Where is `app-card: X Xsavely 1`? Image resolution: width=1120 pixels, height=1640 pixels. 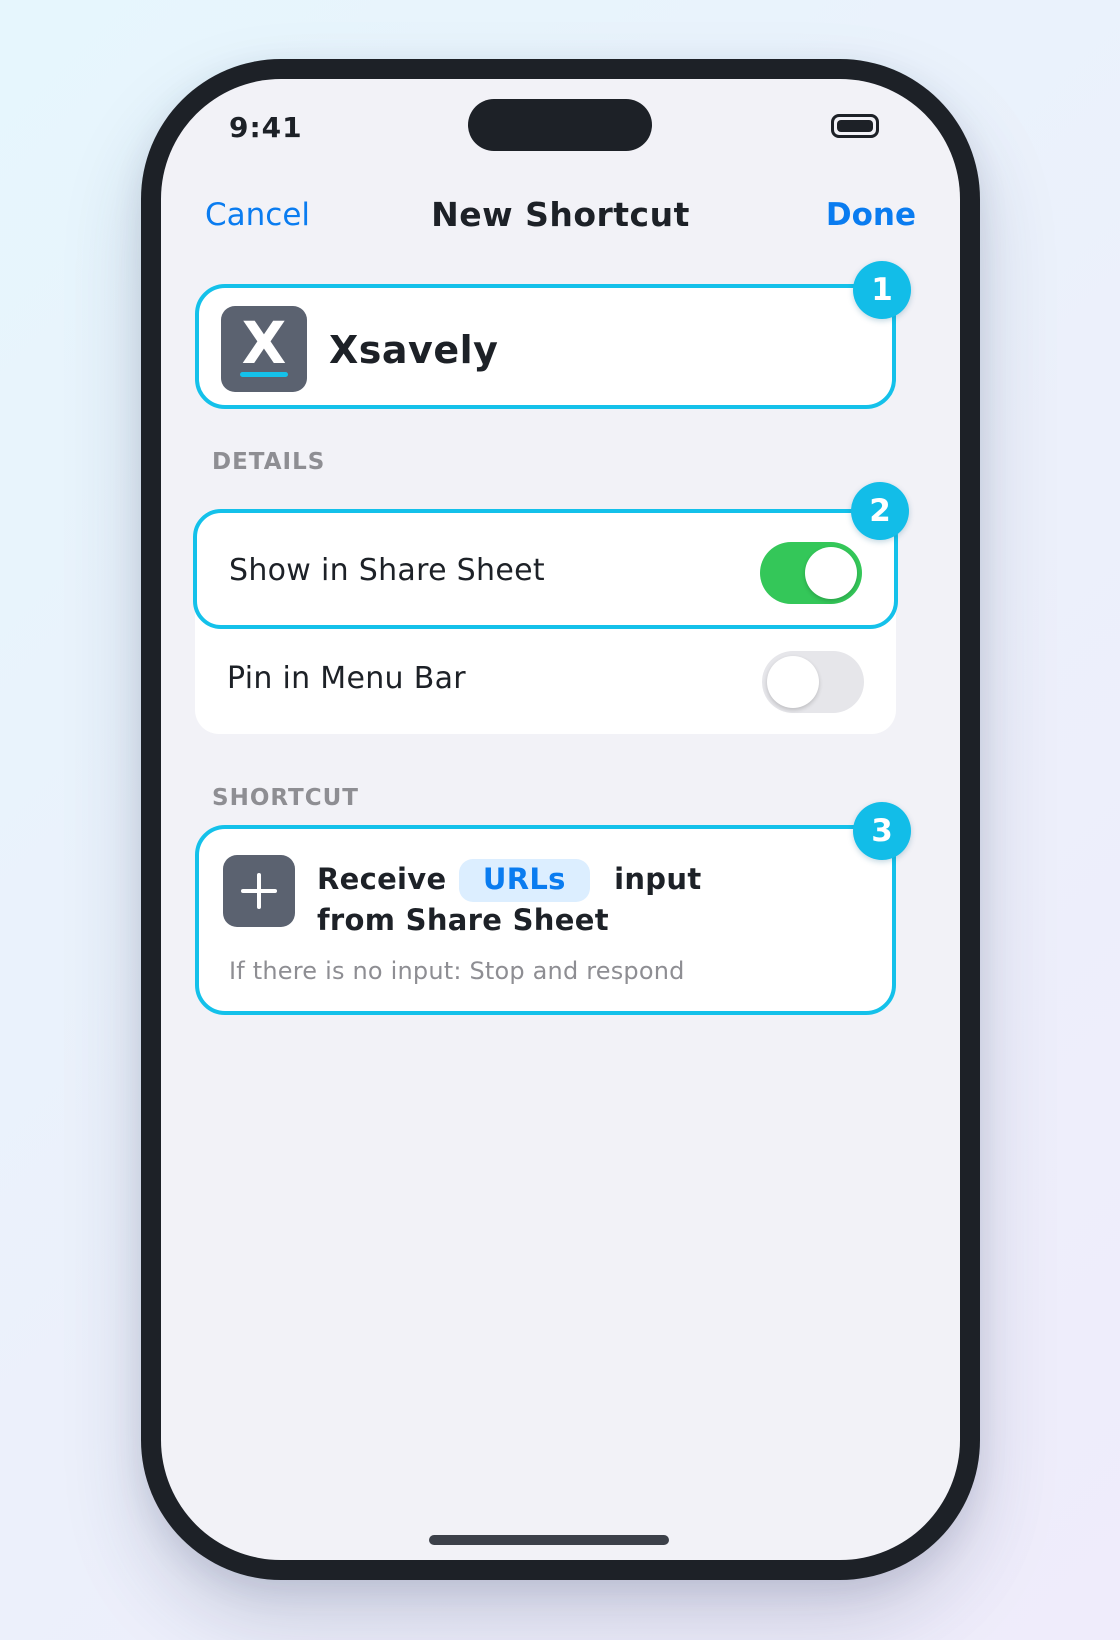
app-card: X Xsavely 1 is located at coordinates (553, 335).